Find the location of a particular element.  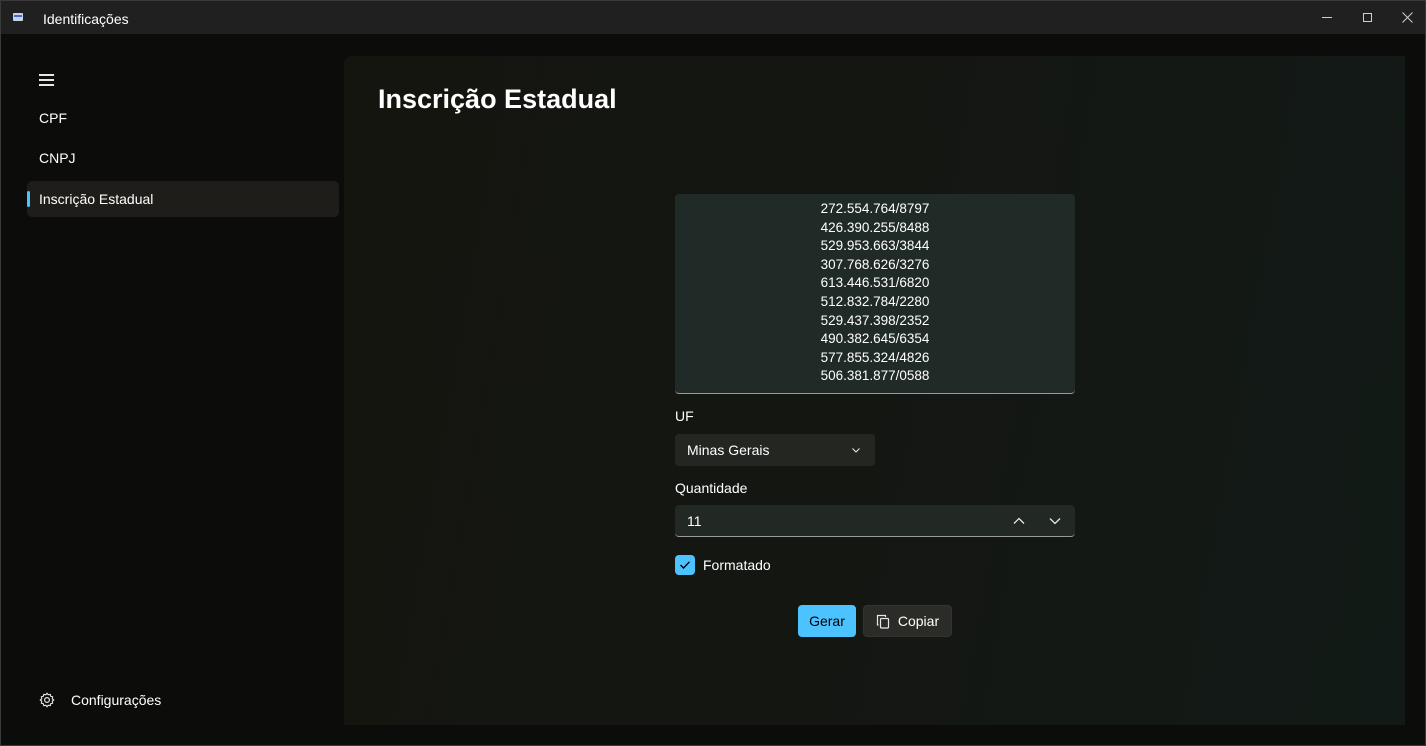

generate-button: Gerar is located at coordinates (827, 621).